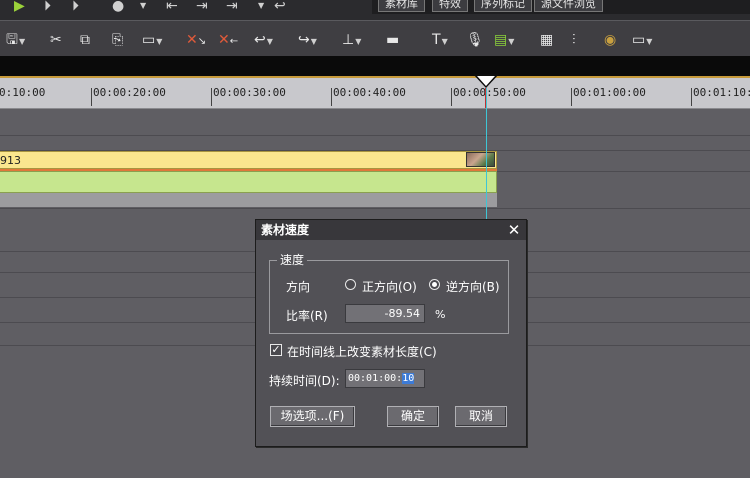  Describe the element at coordinates (85, 40) in the screenshot. I see `copy-icon: ⧉` at that location.